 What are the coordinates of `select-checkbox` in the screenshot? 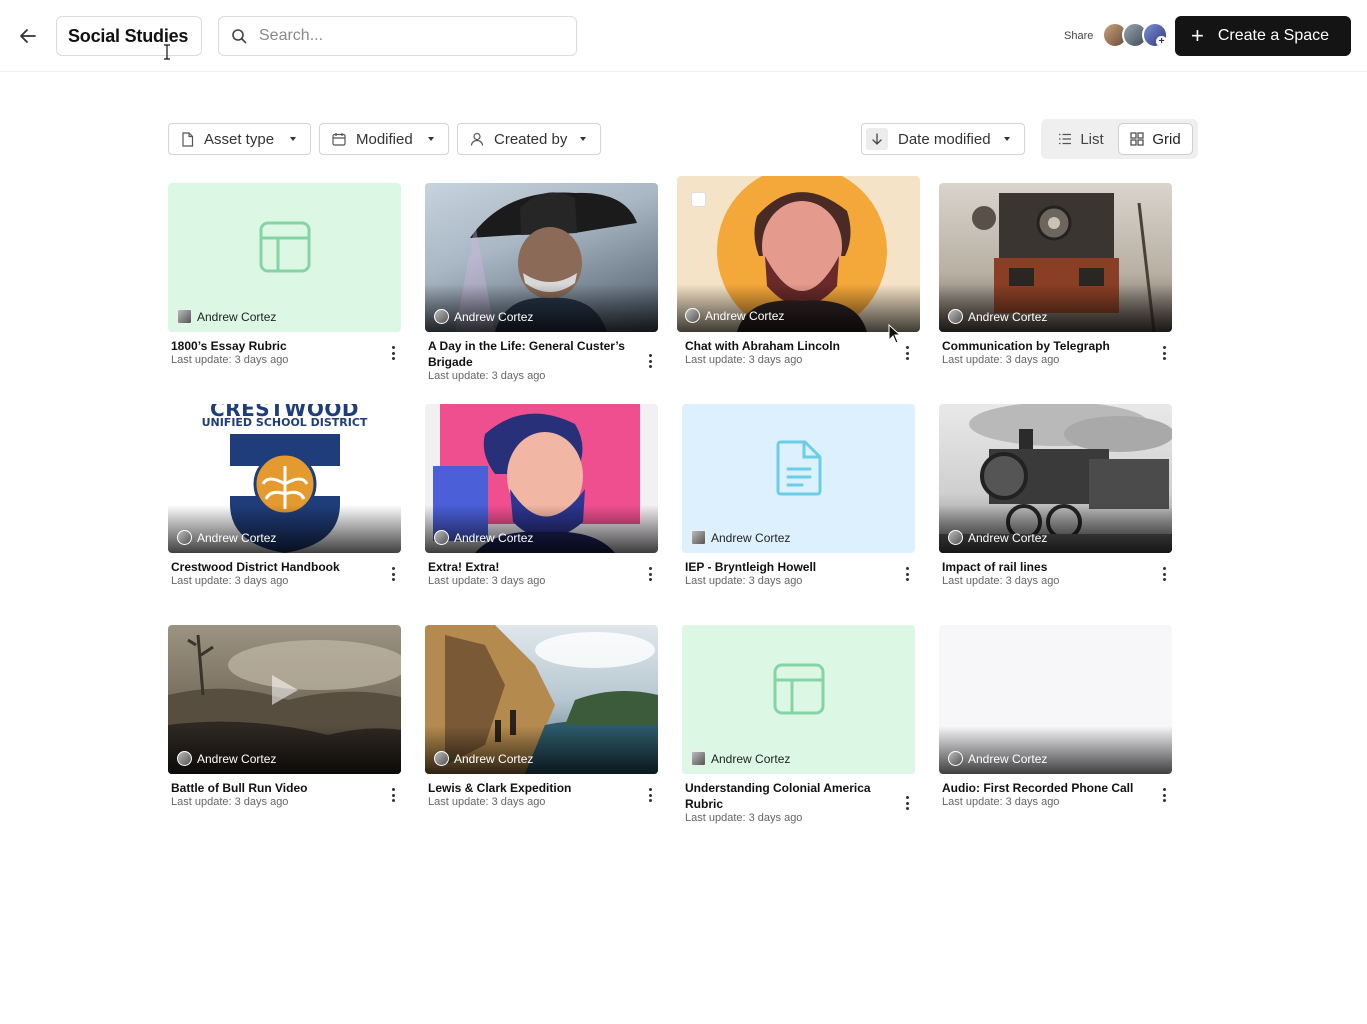 It's located at (698, 199).